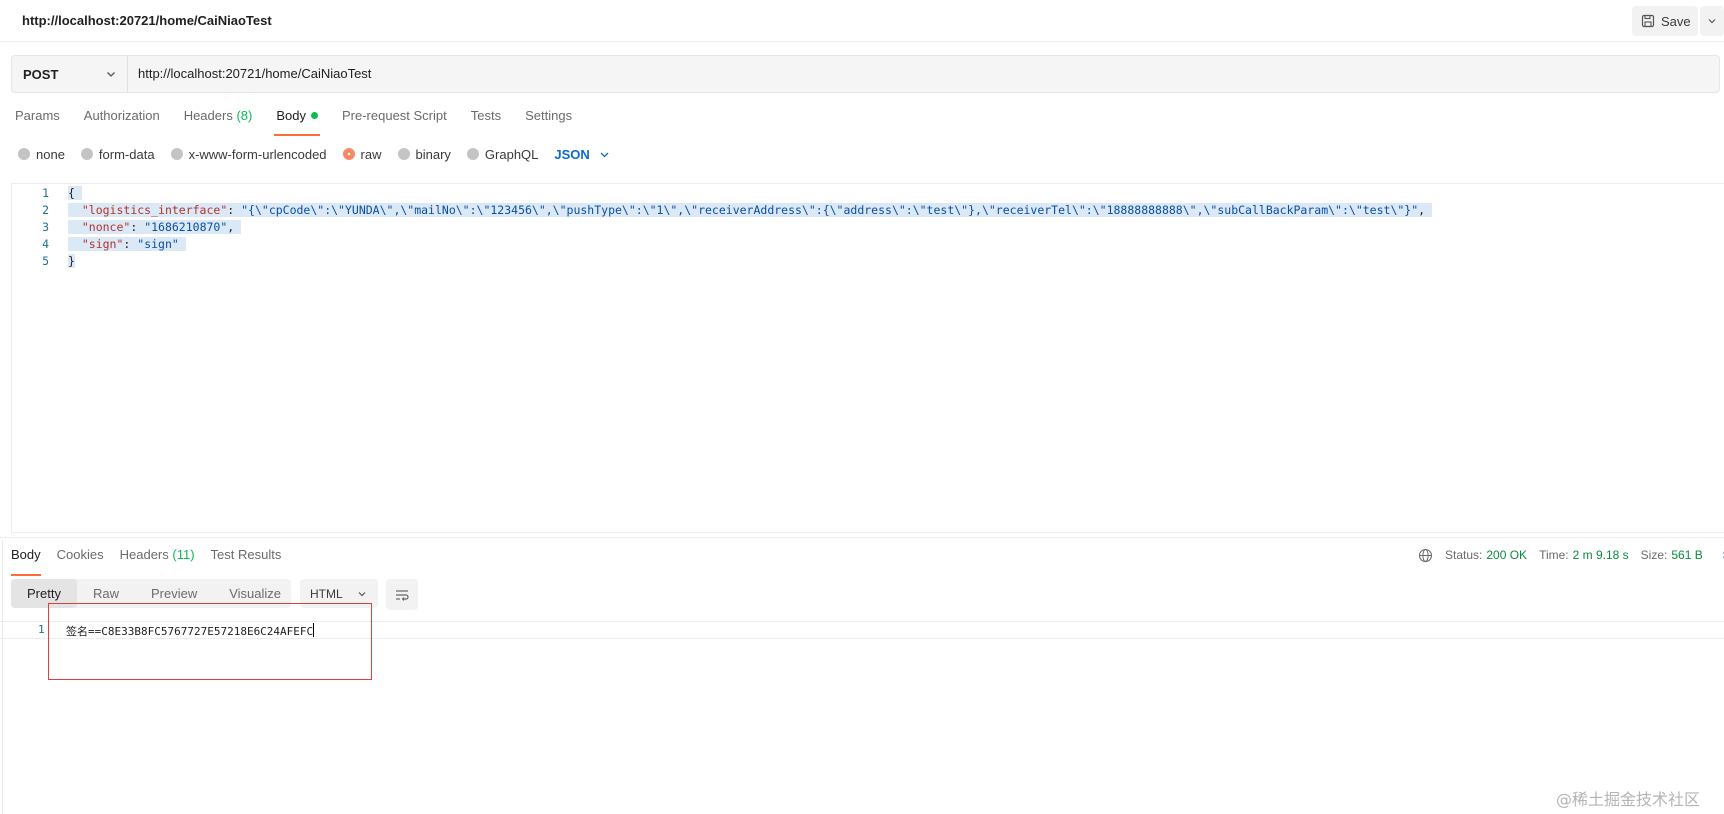 This screenshot has height=814, width=1724. Describe the element at coordinates (1686, 555) in the screenshot. I see `size-value: 561 B` at that location.